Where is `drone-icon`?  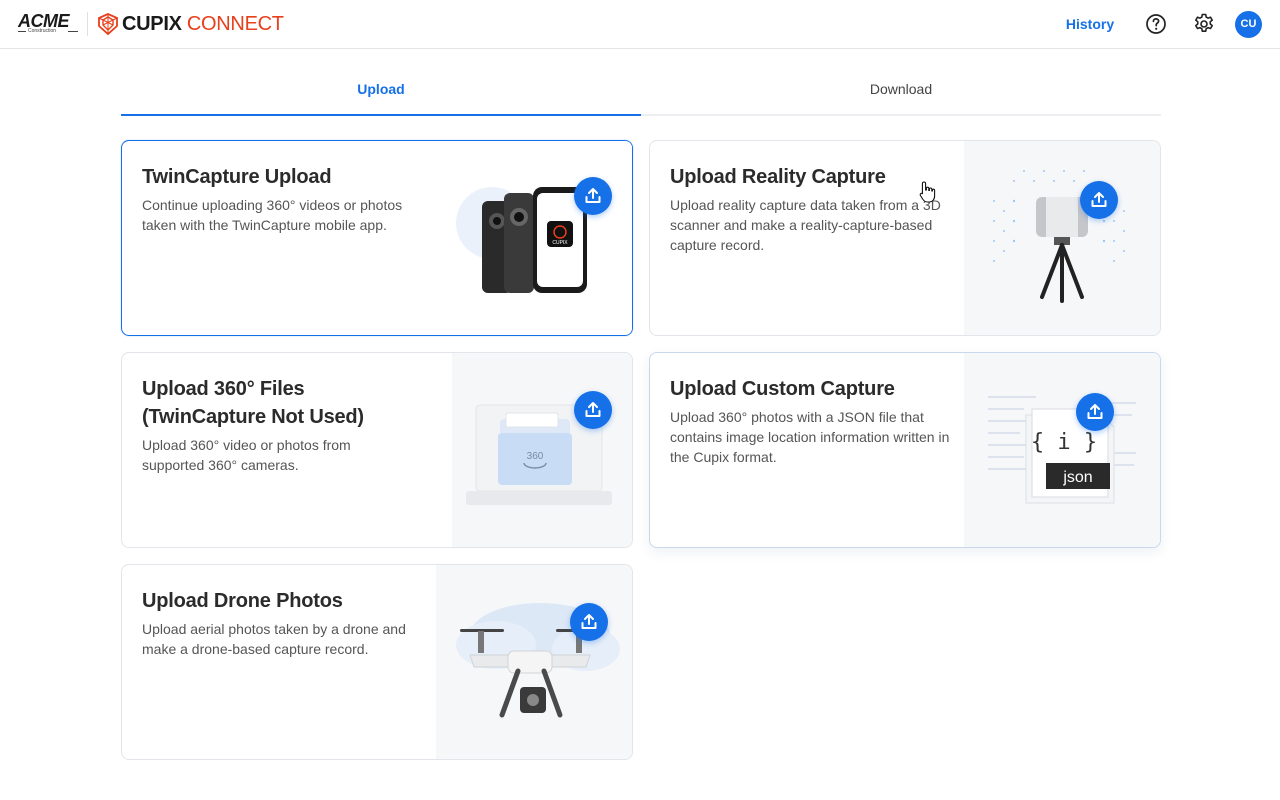
drone-icon is located at coordinates (538, 660).